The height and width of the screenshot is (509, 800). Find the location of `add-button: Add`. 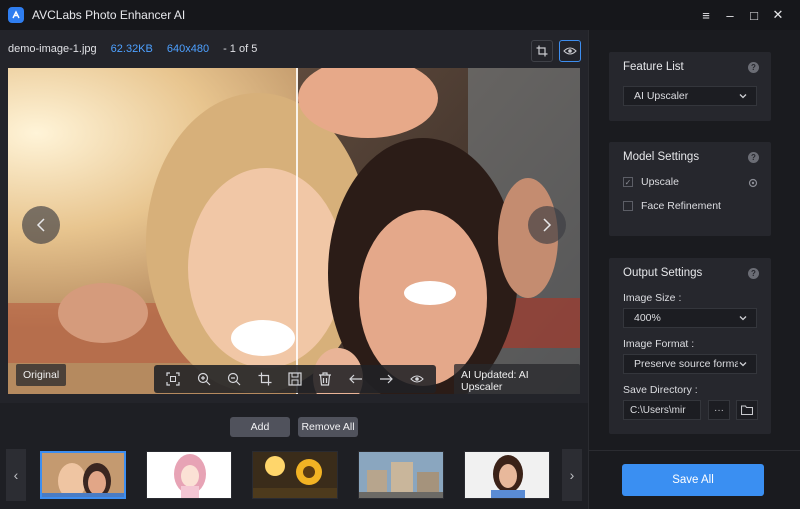

add-button: Add is located at coordinates (260, 427).